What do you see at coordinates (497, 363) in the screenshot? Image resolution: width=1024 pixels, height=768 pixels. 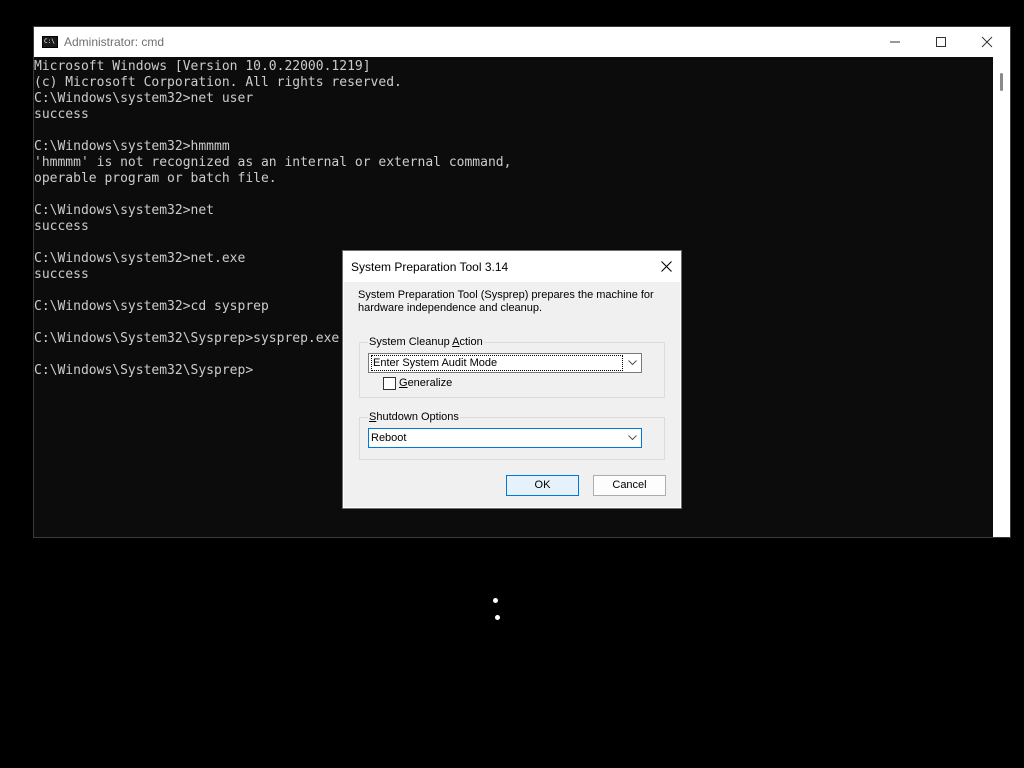 I see `cleanup-action-selected: Enter System Audit Mode` at bounding box center [497, 363].